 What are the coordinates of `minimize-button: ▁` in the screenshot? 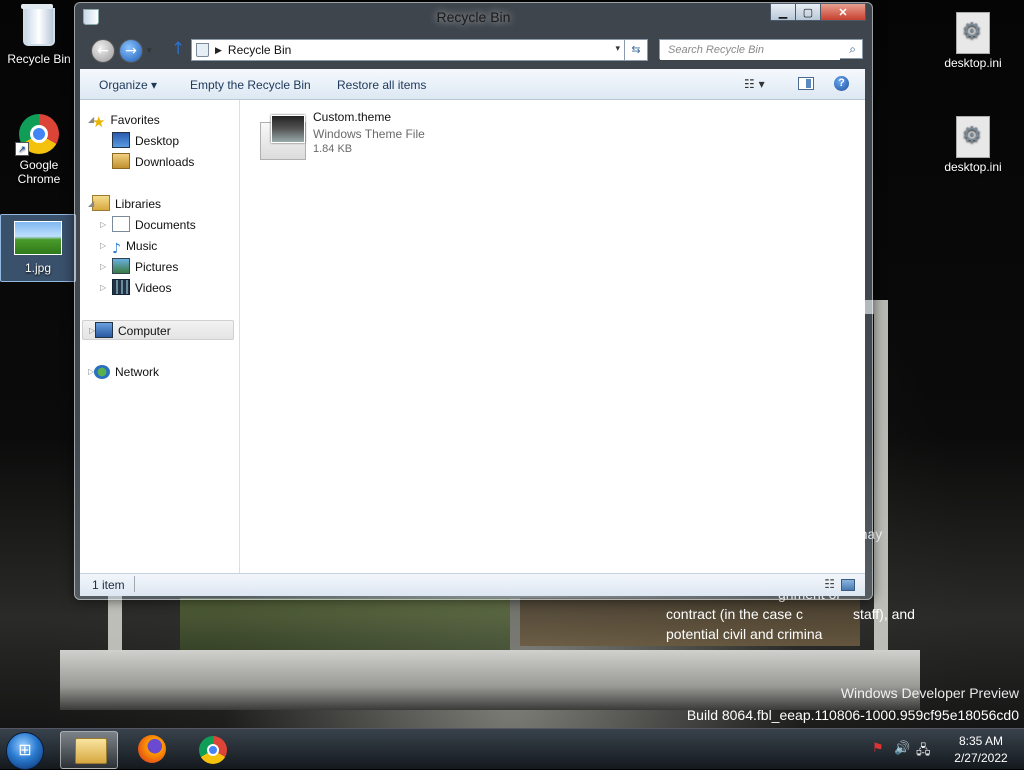 It's located at (783, 12).